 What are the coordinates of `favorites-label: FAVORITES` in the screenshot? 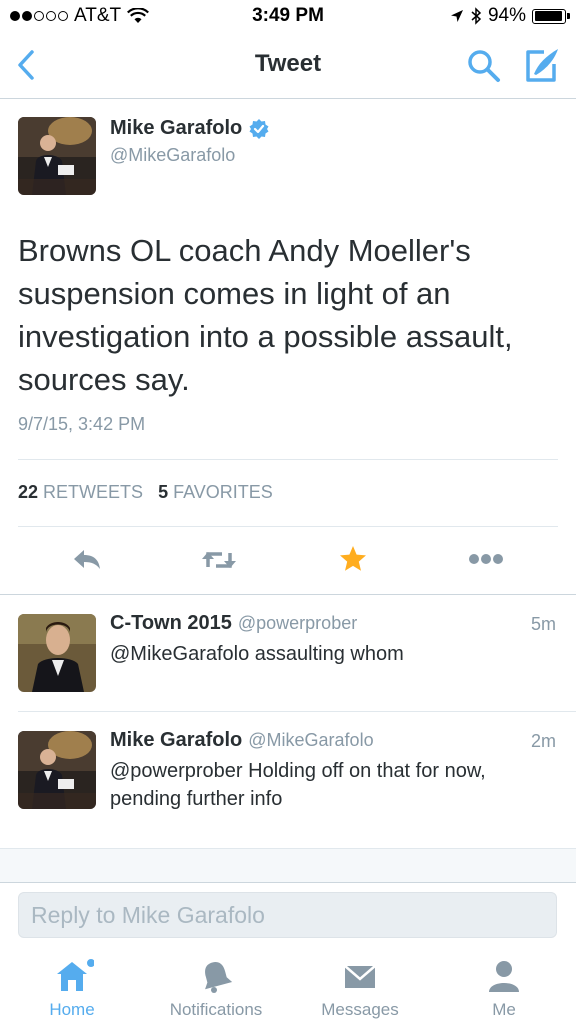 It's located at (223, 492).